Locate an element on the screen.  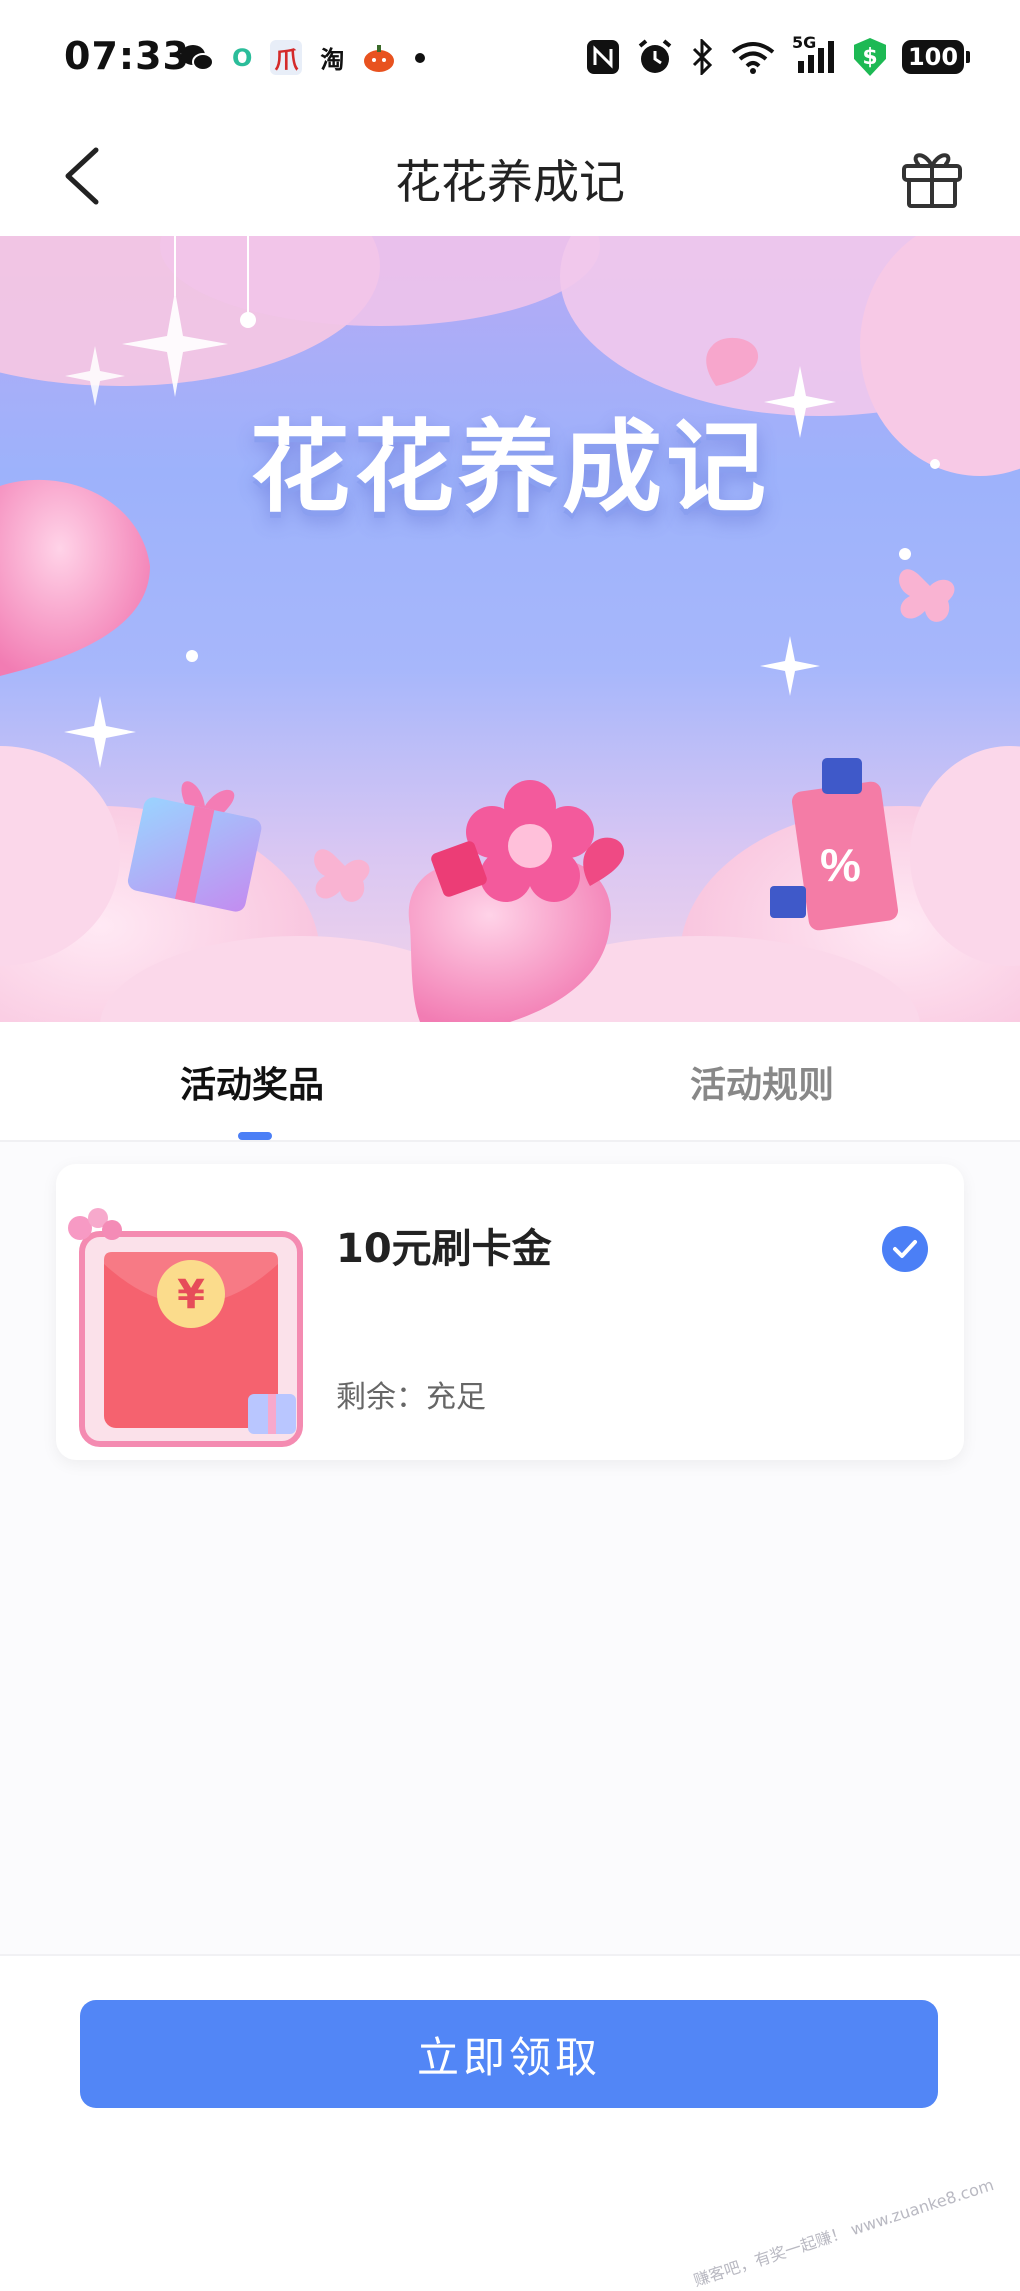
currency-symbol: ¥ is located at coordinates (191, 1295).